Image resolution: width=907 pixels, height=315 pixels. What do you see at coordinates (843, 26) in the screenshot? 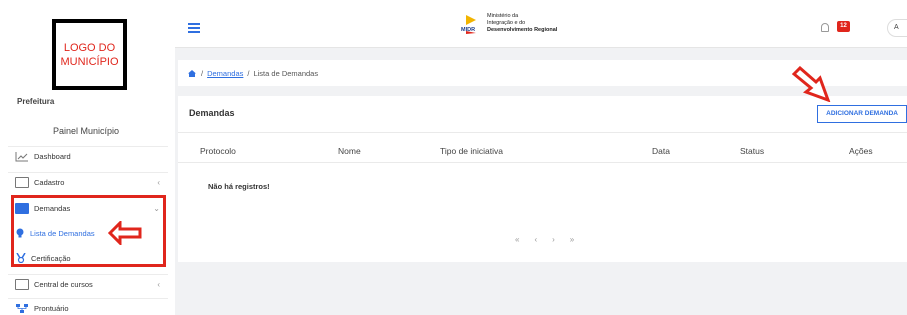
I see `notification-badge: 12` at bounding box center [843, 26].